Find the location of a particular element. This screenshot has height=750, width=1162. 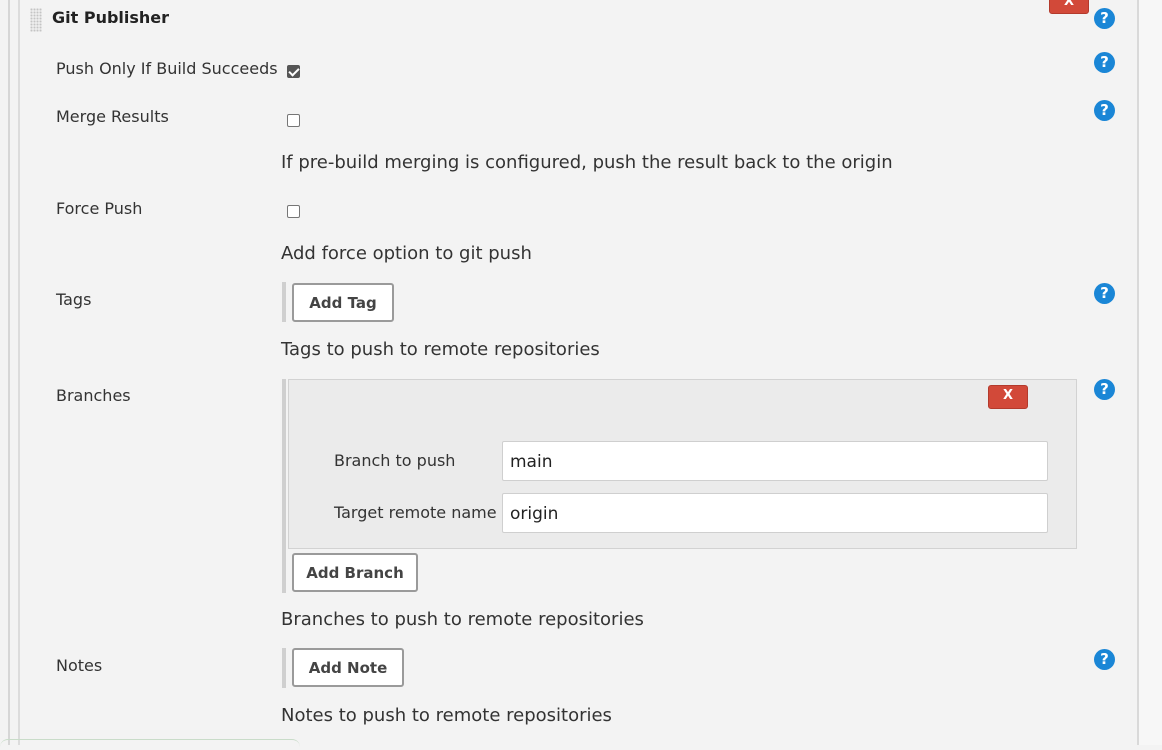

add-note-button: Add Note is located at coordinates (348, 667).